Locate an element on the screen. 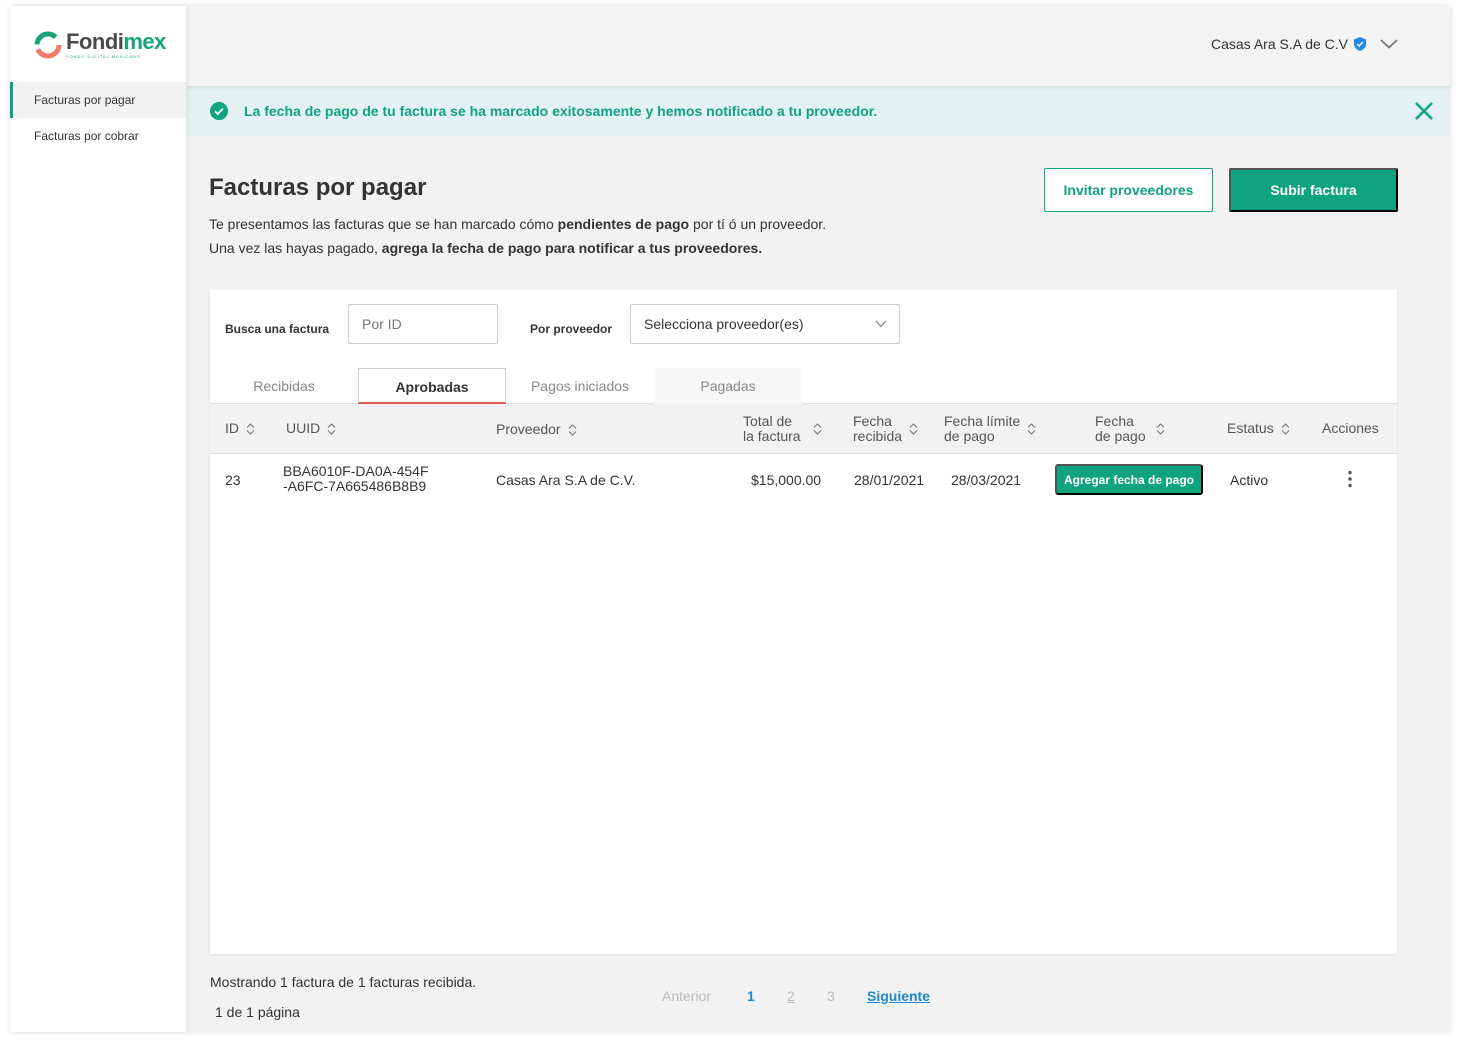  column-label-id: ID is located at coordinates (232, 428).